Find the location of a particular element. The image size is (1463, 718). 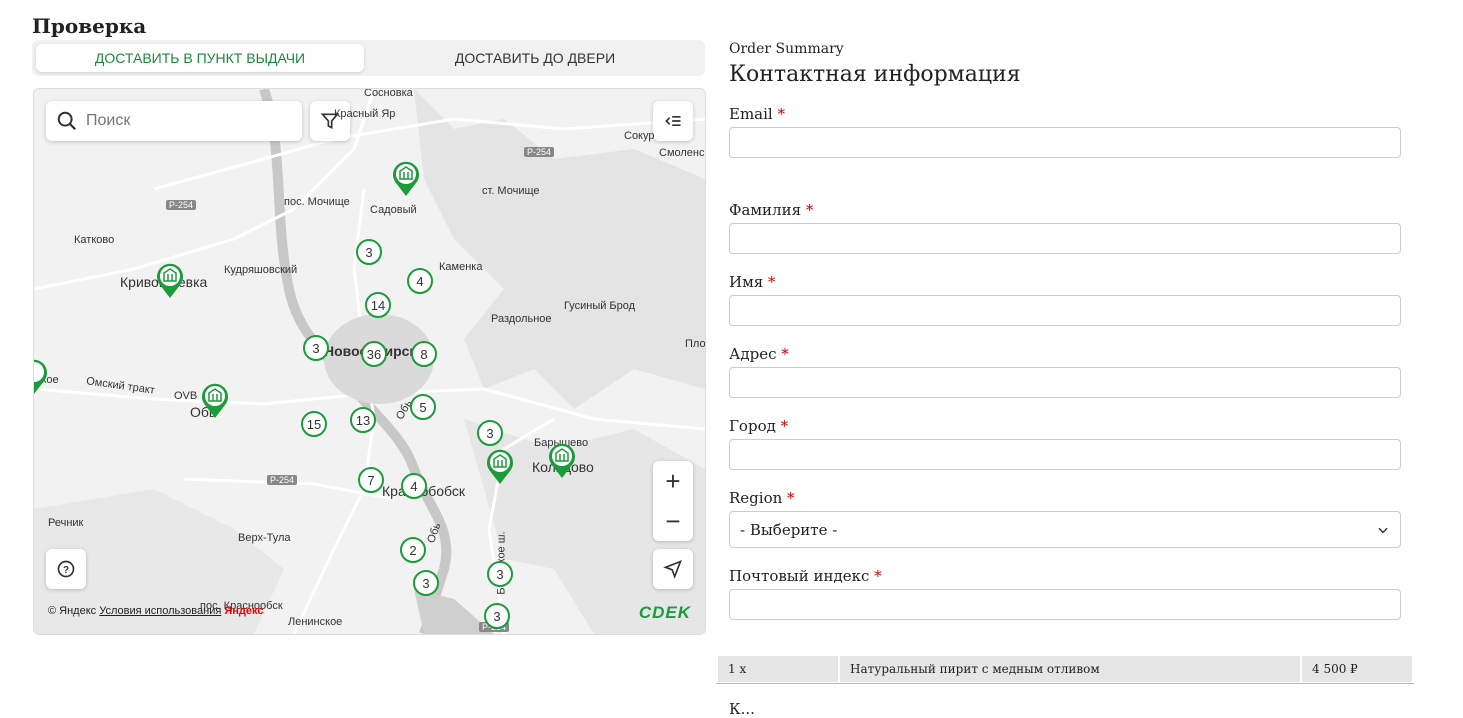

place-label: Верх-Тула is located at coordinates (264, 538).